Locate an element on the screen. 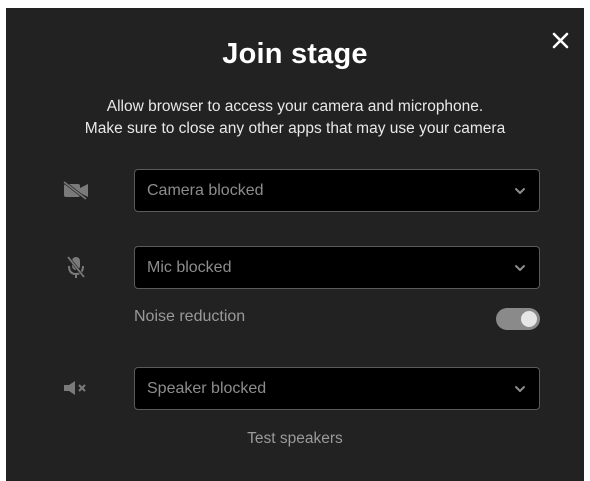 The image size is (590, 481). camera-off-icon is located at coordinates (76, 190).